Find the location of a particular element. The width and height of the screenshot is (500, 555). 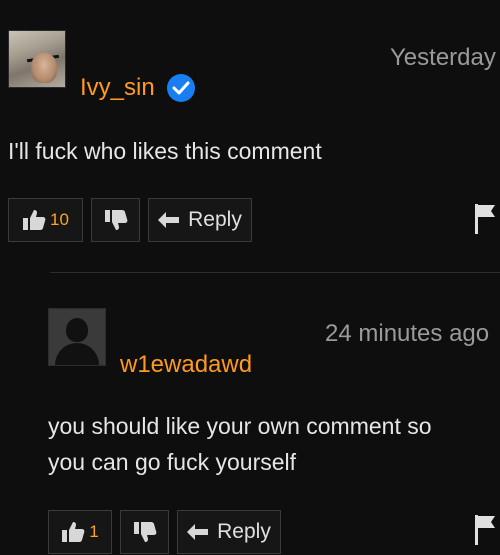

comment-timestamp: 24 minutes ago is located at coordinates (407, 333).